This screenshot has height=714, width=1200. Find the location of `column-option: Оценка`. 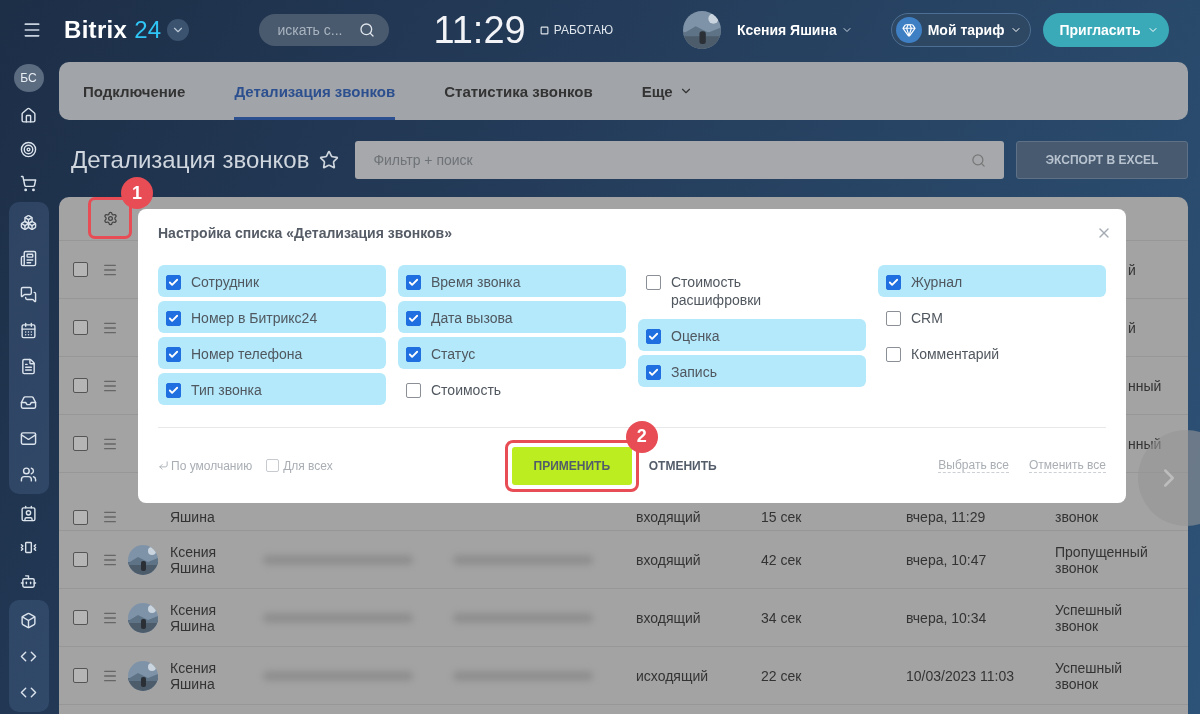

column-option: Оценка is located at coordinates (752, 335).